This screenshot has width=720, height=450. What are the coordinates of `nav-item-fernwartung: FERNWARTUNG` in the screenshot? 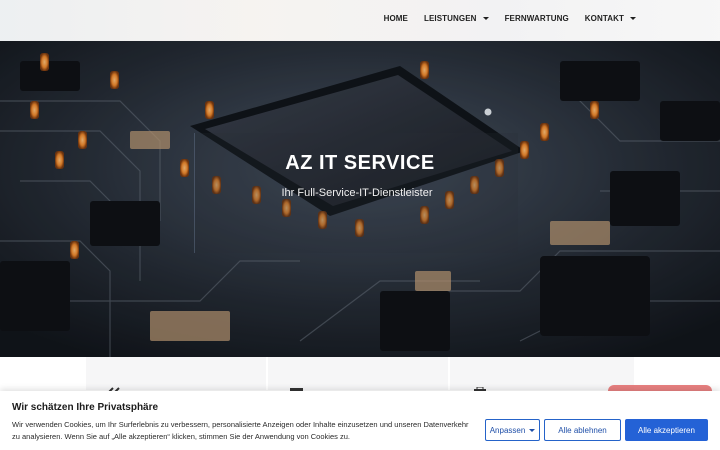 It's located at (537, 18).